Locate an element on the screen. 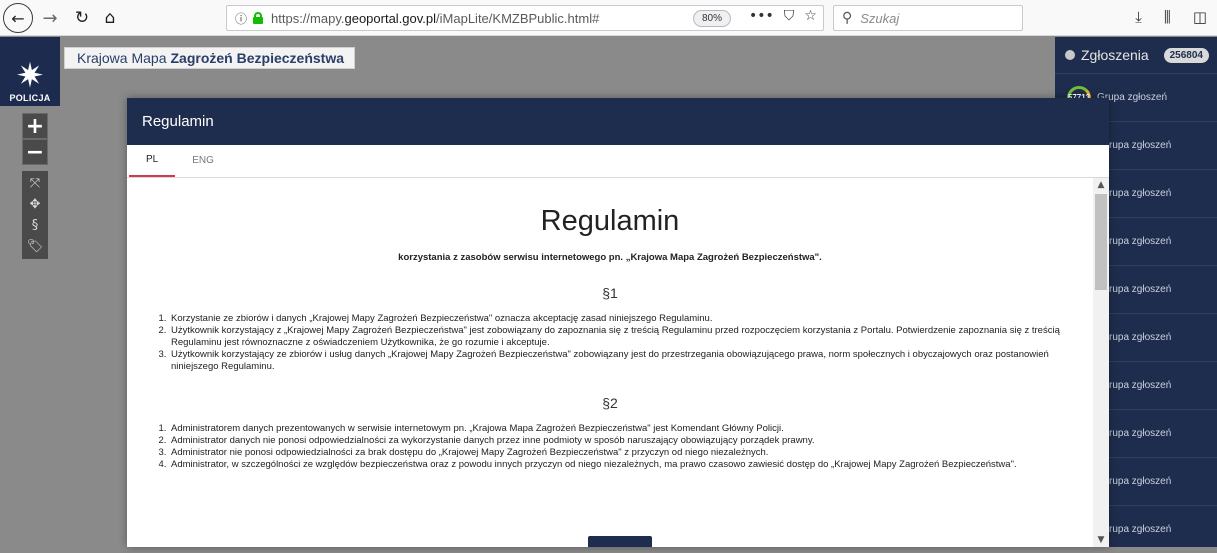 This screenshot has height=553, width=1217. police-star-icon: ✷ is located at coordinates (30, 76).